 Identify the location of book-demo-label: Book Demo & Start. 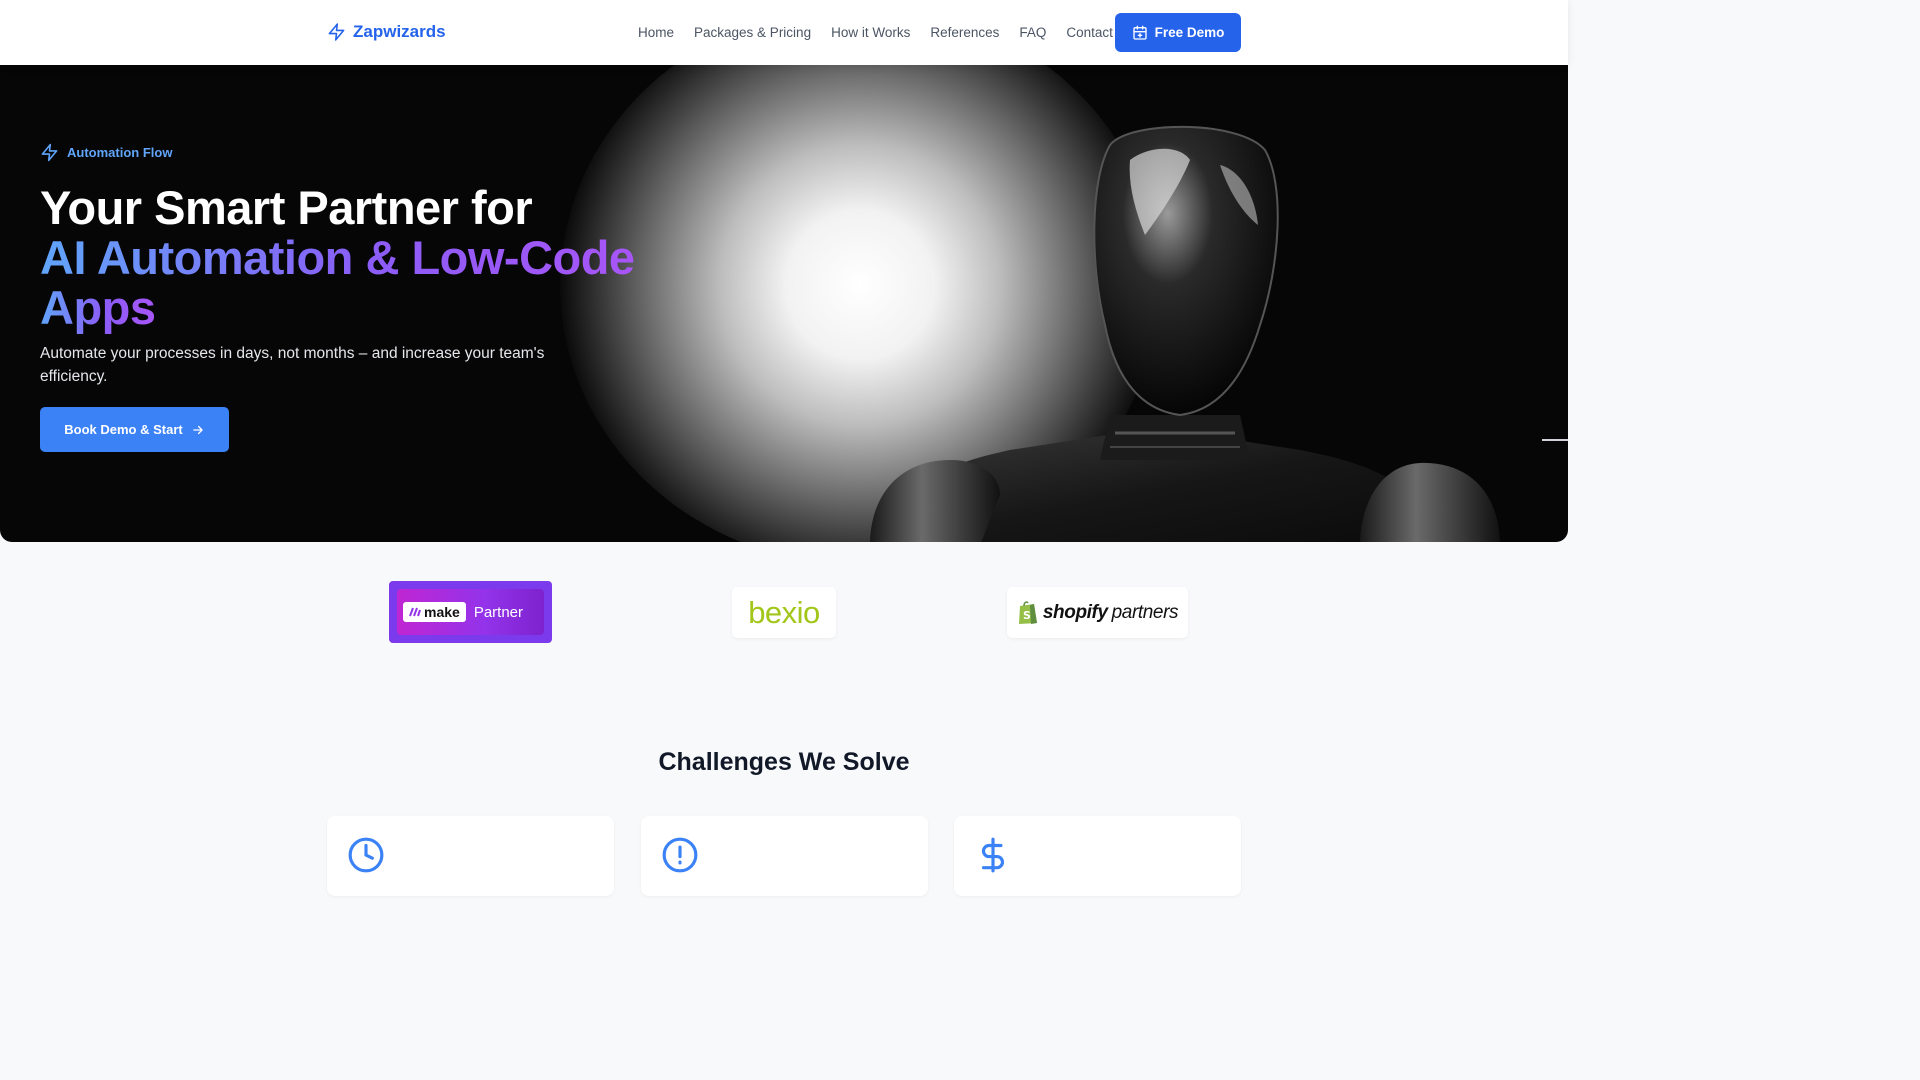
(123, 429).